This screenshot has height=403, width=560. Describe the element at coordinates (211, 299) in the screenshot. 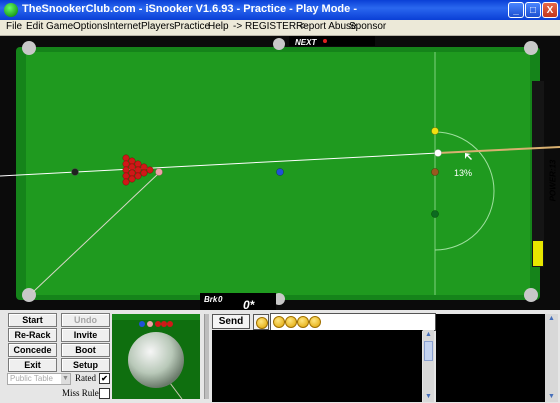

I see `break-label: Brk` at that location.